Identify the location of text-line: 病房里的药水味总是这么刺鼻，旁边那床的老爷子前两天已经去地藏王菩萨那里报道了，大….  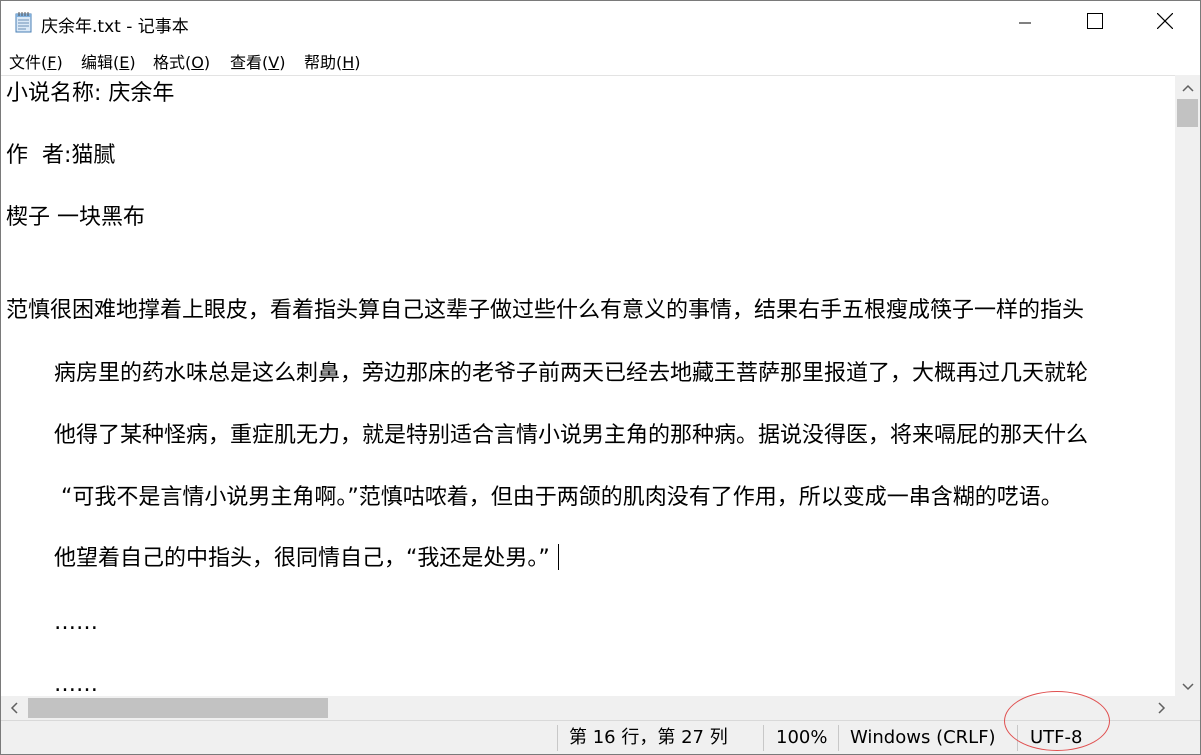
(571, 373).